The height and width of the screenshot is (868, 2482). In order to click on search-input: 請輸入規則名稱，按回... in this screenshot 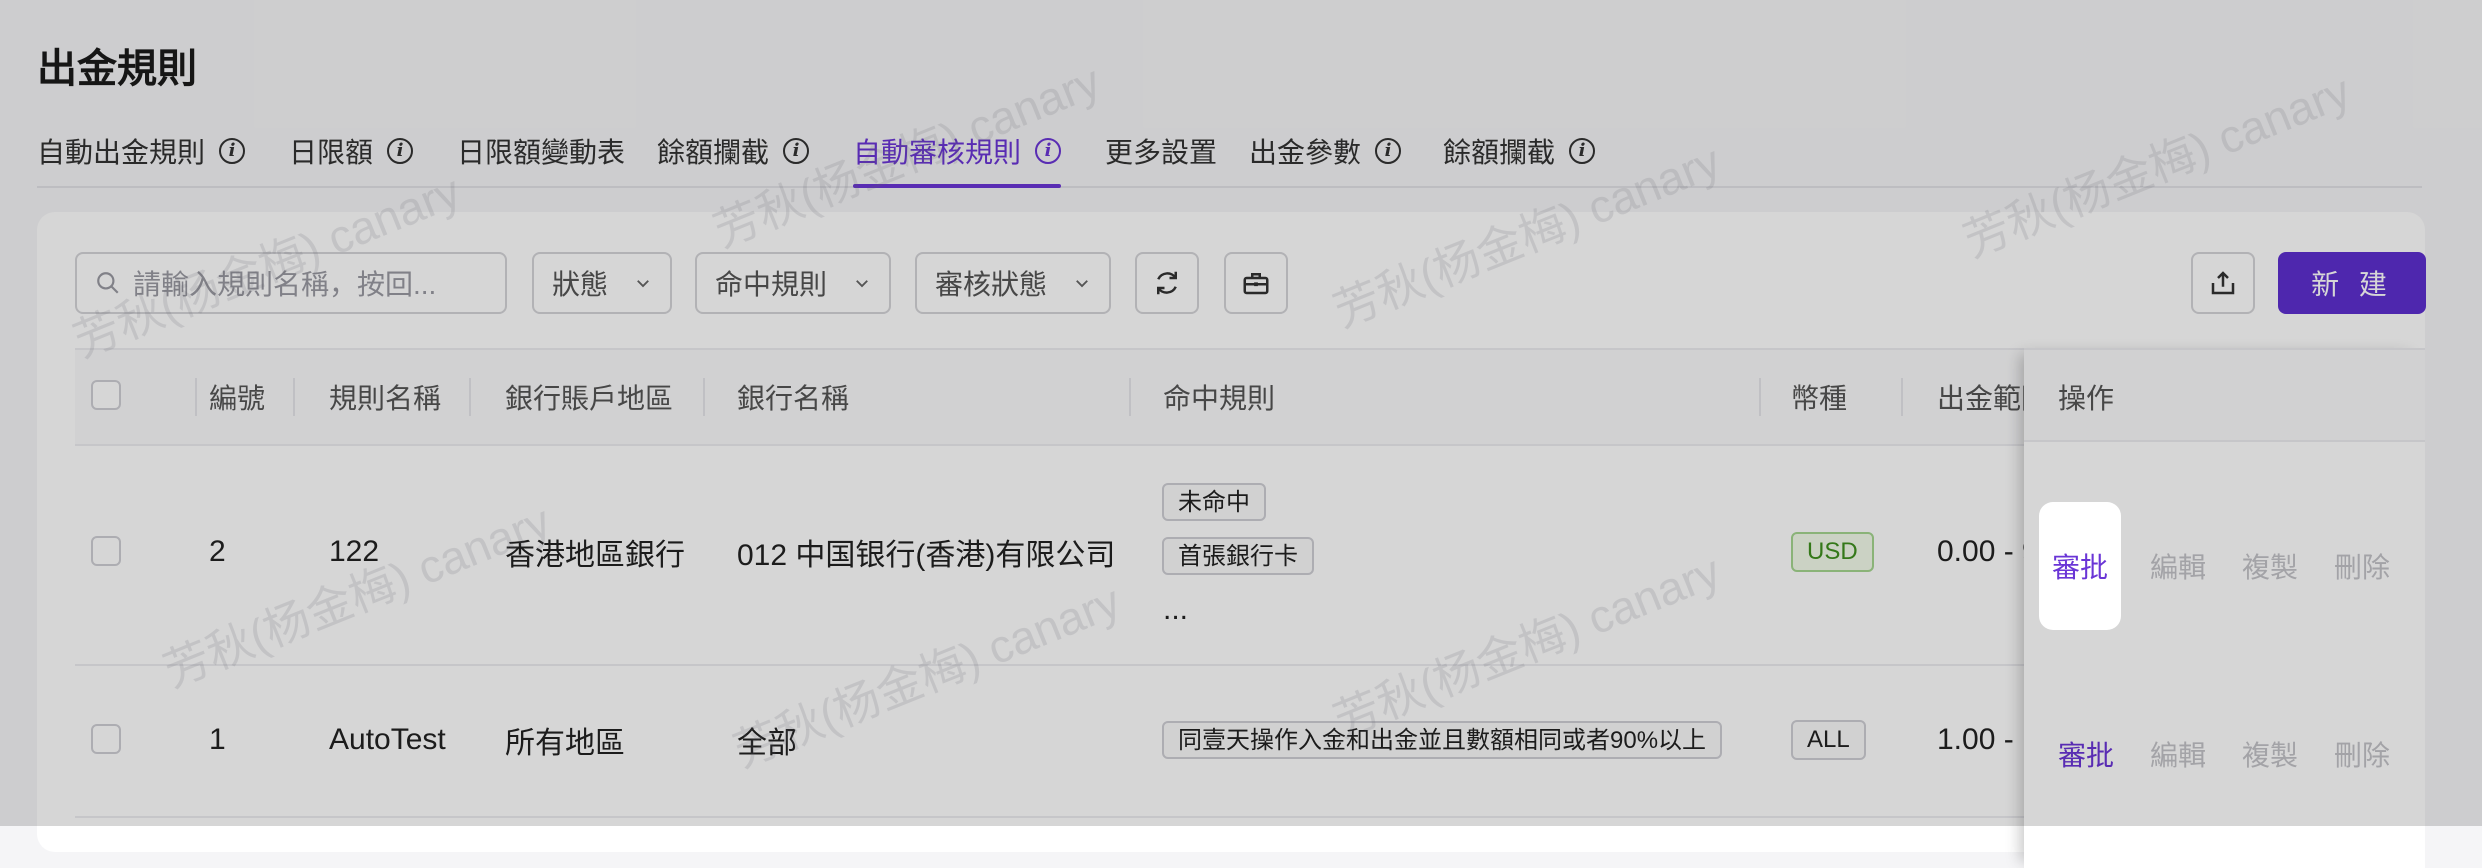, I will do `click(291, 283)`.